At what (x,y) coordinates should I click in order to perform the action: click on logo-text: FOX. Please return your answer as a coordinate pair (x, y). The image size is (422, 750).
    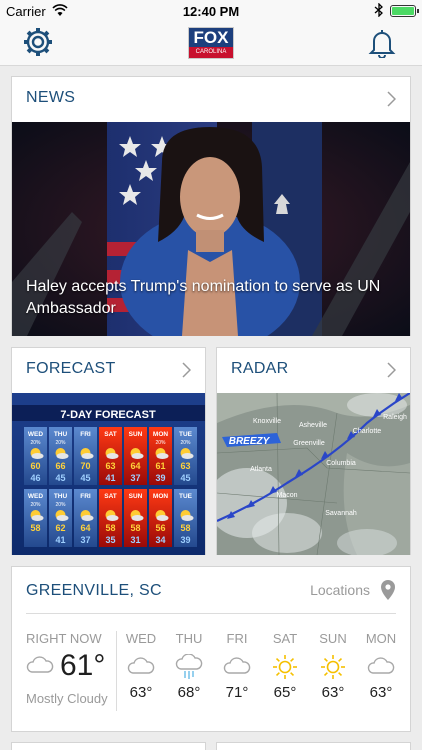
    Looking at the image, I should click on (211, 37).